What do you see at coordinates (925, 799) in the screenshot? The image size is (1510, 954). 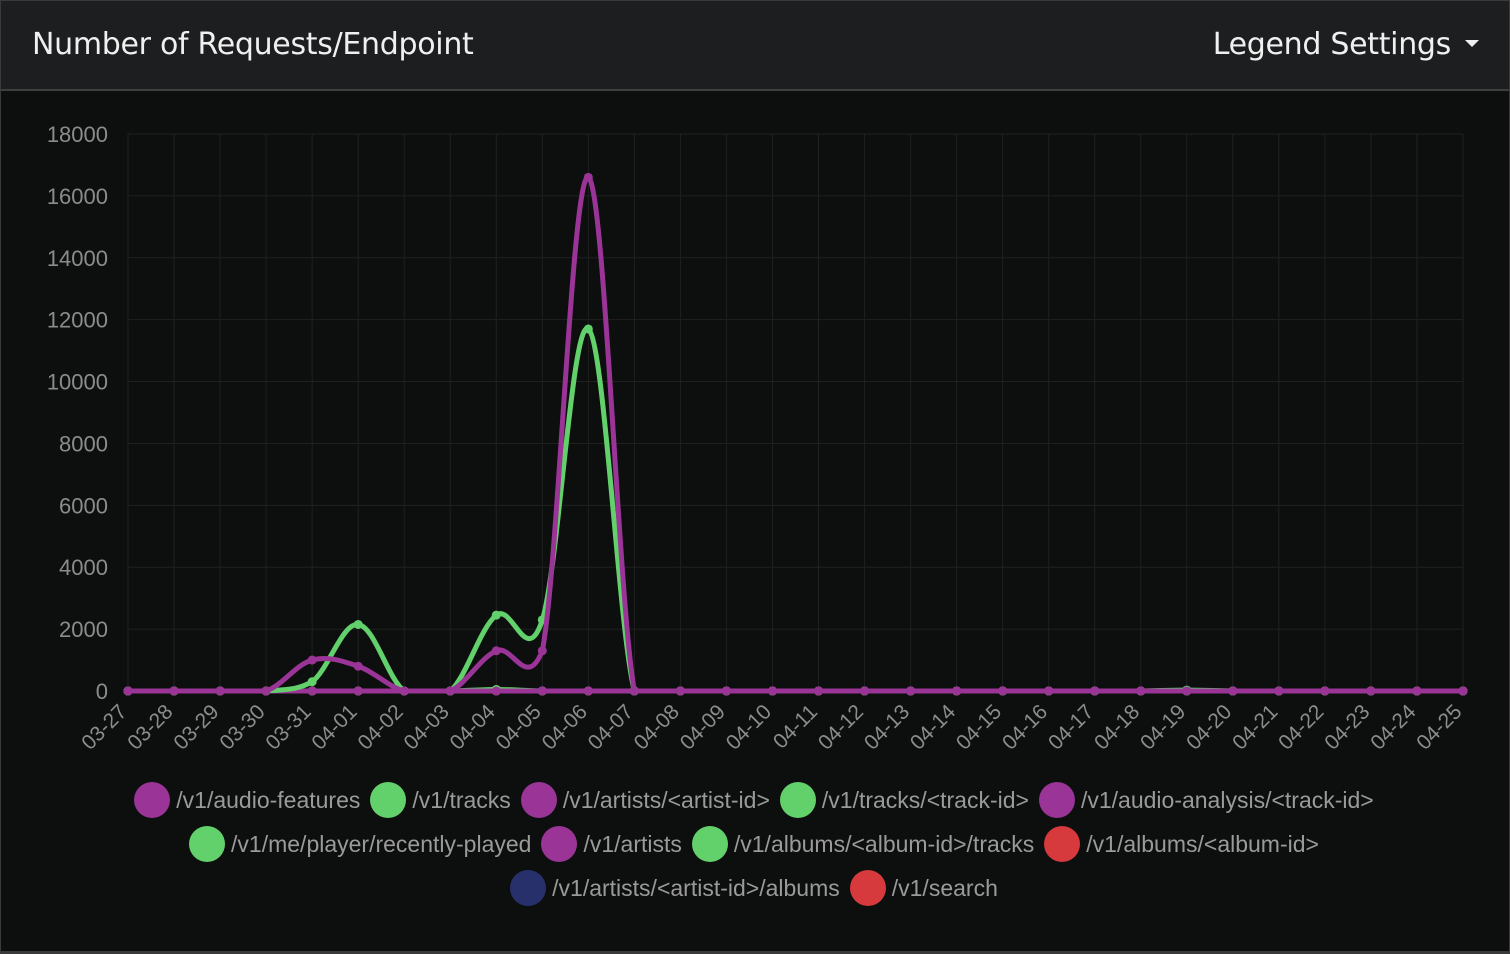 I see `legend-label: /v1/tracks/<track-id>` at bounding box center [925, 799].